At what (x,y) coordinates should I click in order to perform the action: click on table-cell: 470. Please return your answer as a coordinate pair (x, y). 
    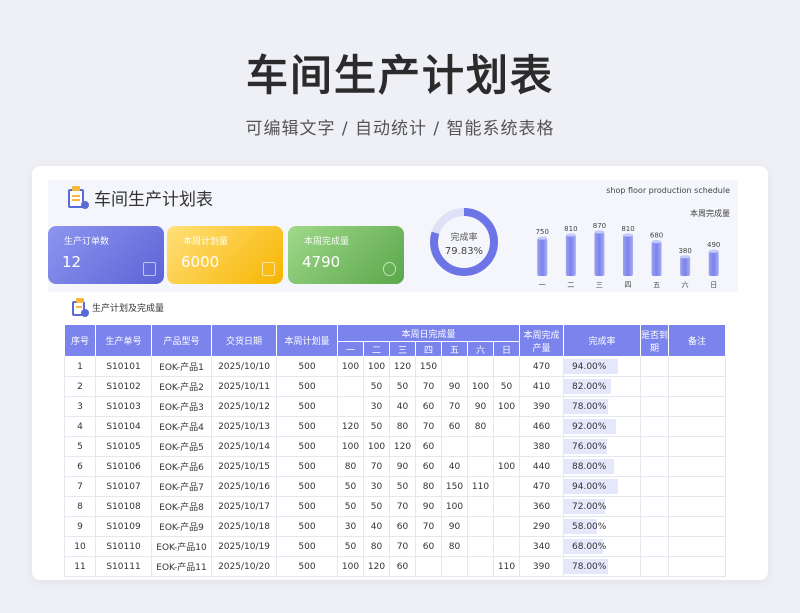
    Looking at the image, I should click on (541, 366).